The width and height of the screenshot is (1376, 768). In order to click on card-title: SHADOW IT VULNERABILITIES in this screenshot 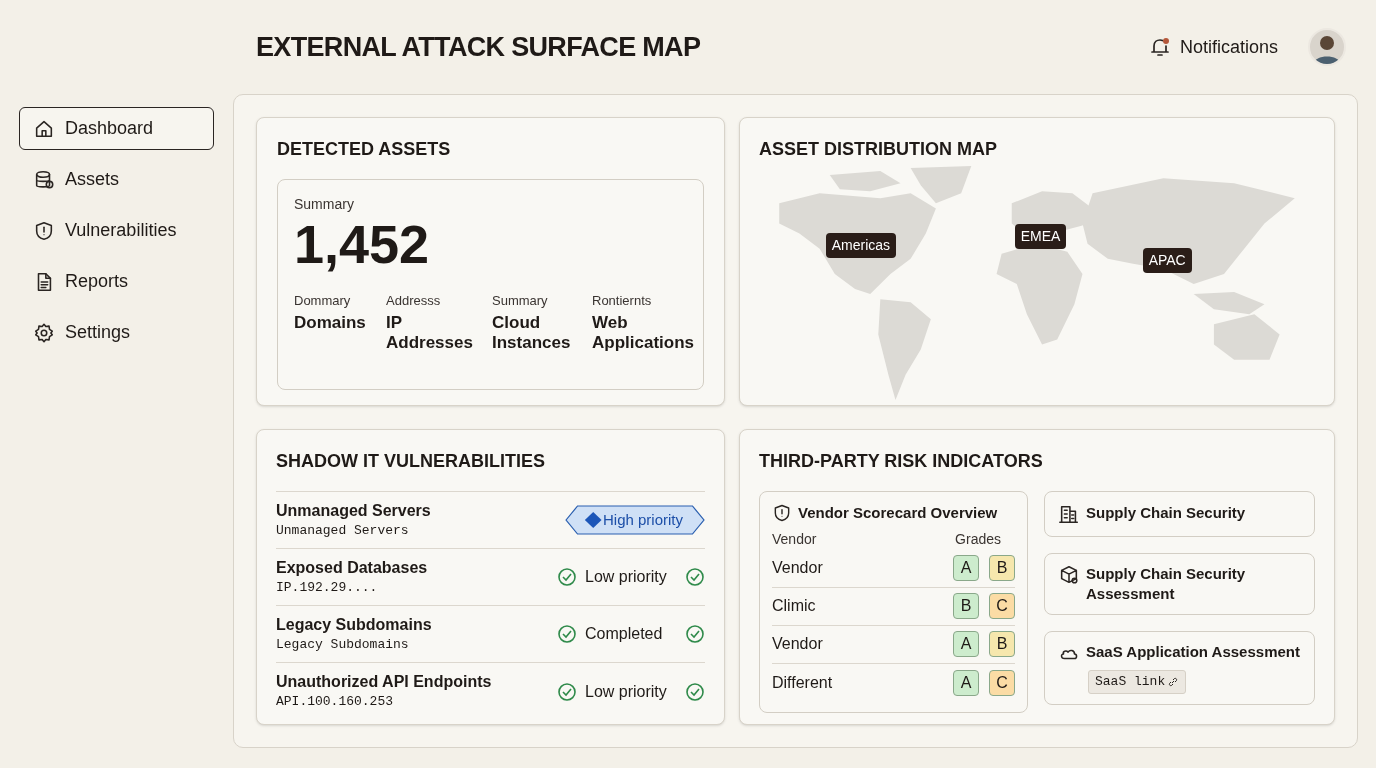, I will do `click(411, 461)`.